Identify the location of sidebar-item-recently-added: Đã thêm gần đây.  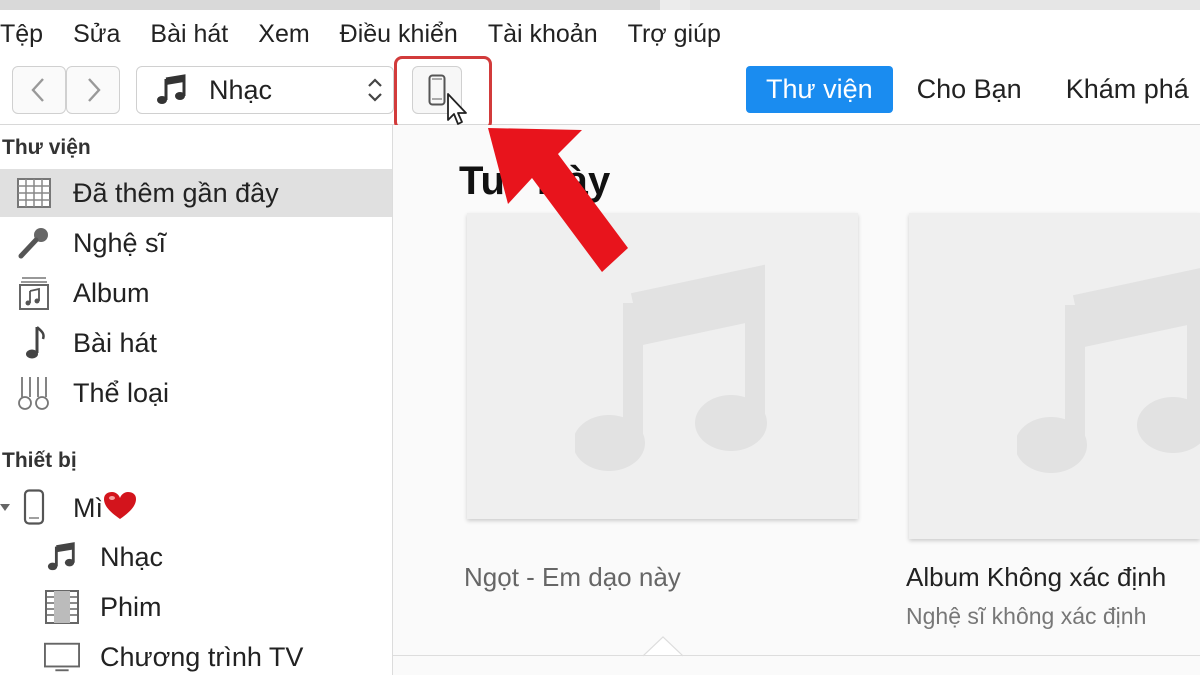
(196, 193).